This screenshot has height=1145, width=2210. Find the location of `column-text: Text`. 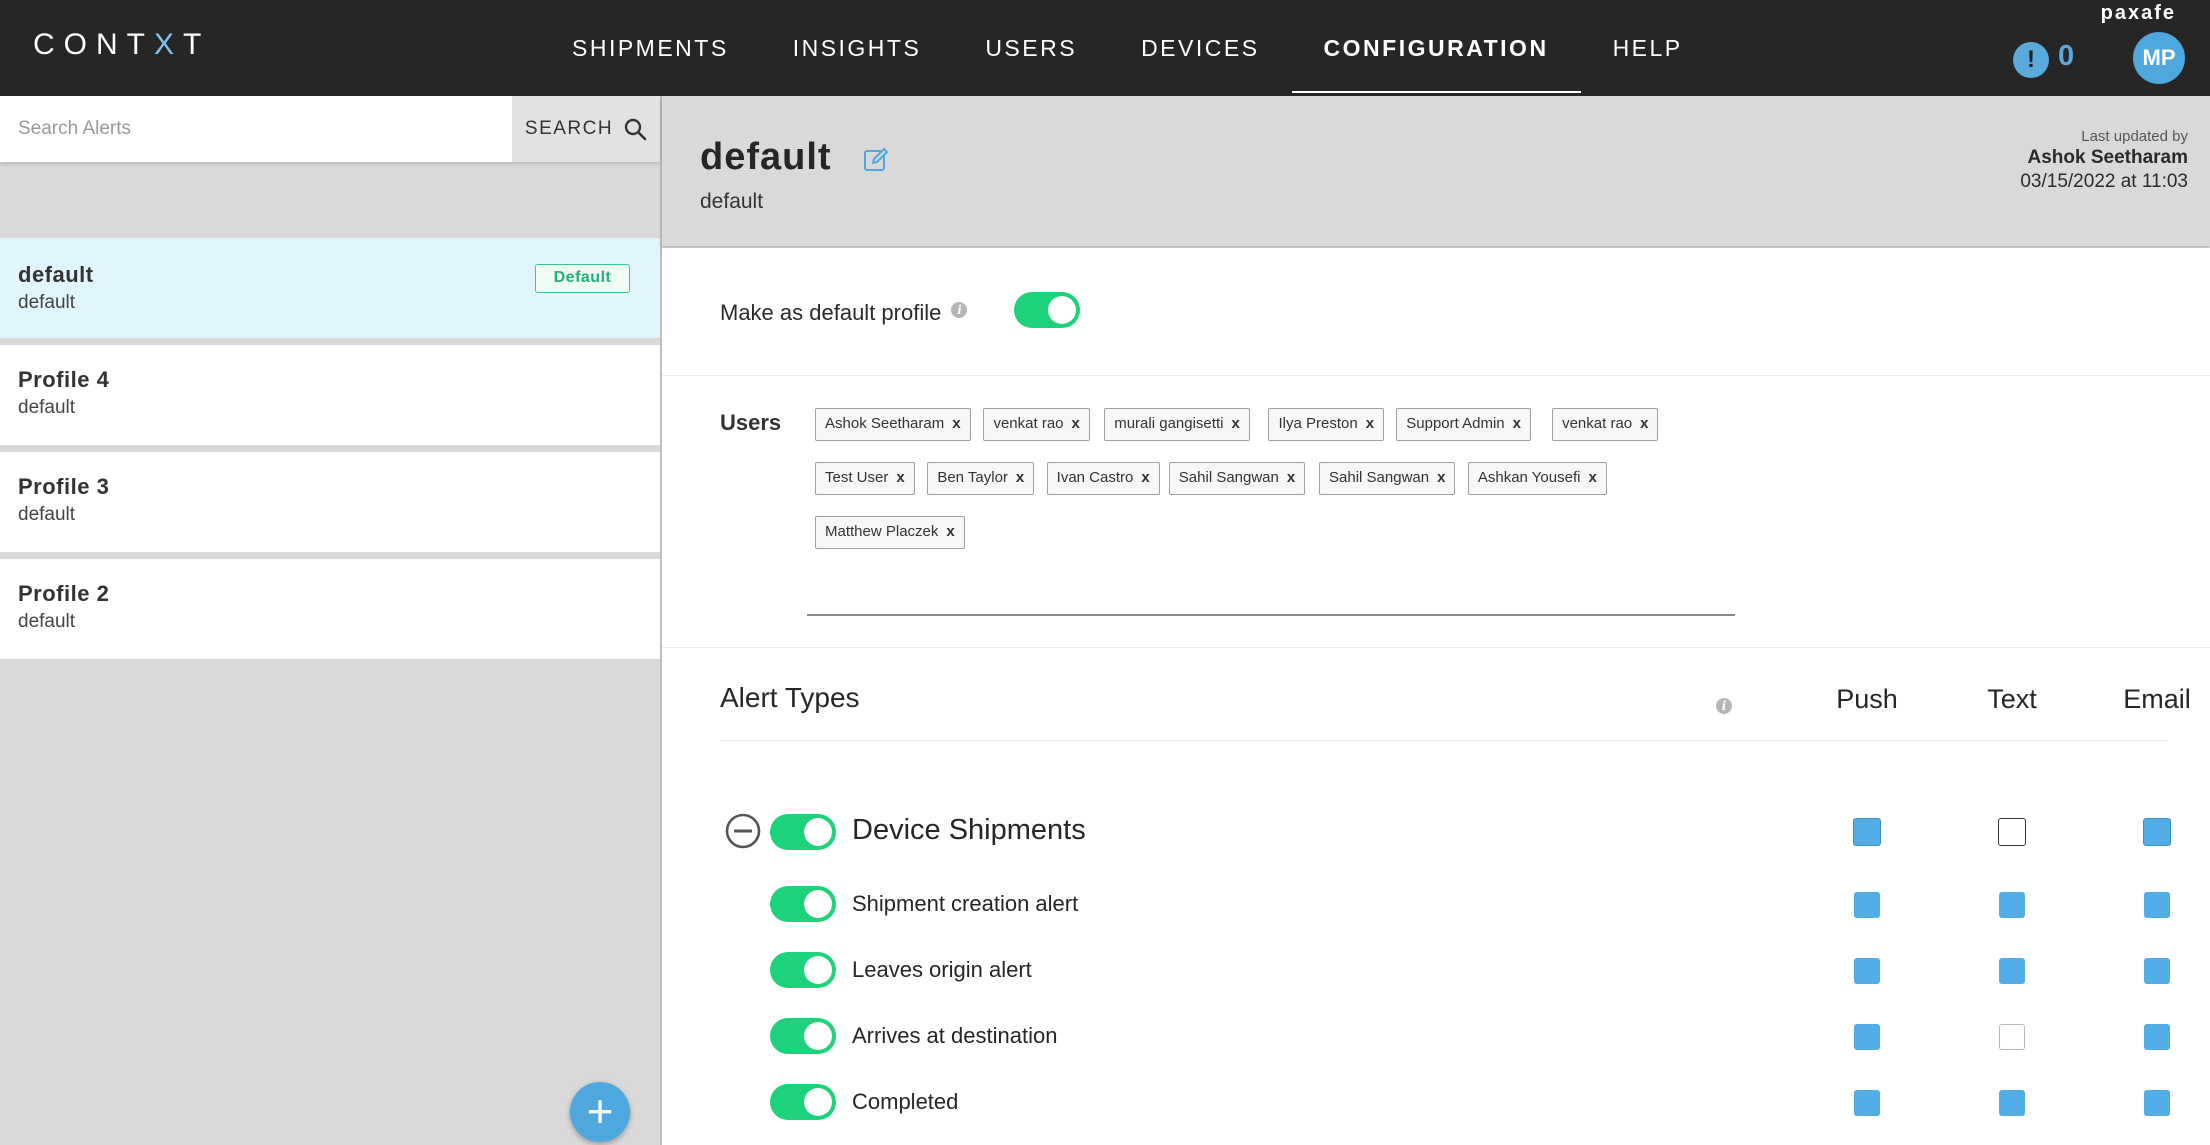

column-text: Text is located at coordinates (2012, 699).